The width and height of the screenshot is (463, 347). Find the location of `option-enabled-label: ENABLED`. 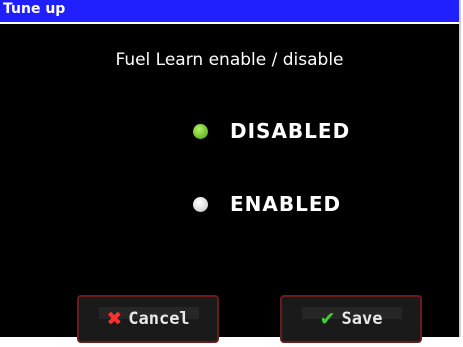

option-enabled-label: ENABLED is located at coordinates (286, 204).